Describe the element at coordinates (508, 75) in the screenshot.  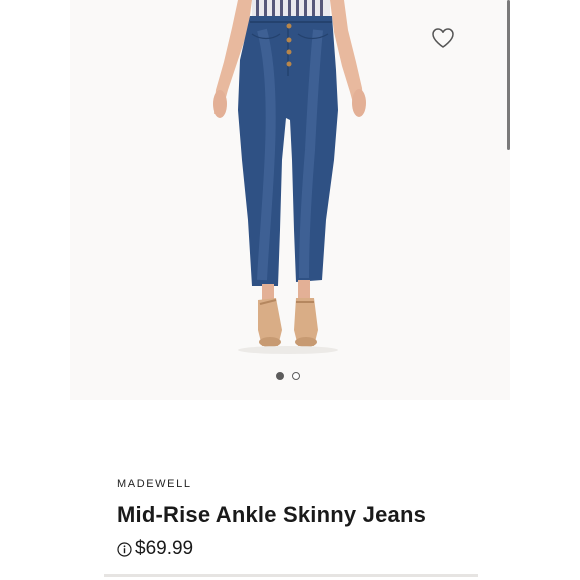
I see `scrollbar` at that location.